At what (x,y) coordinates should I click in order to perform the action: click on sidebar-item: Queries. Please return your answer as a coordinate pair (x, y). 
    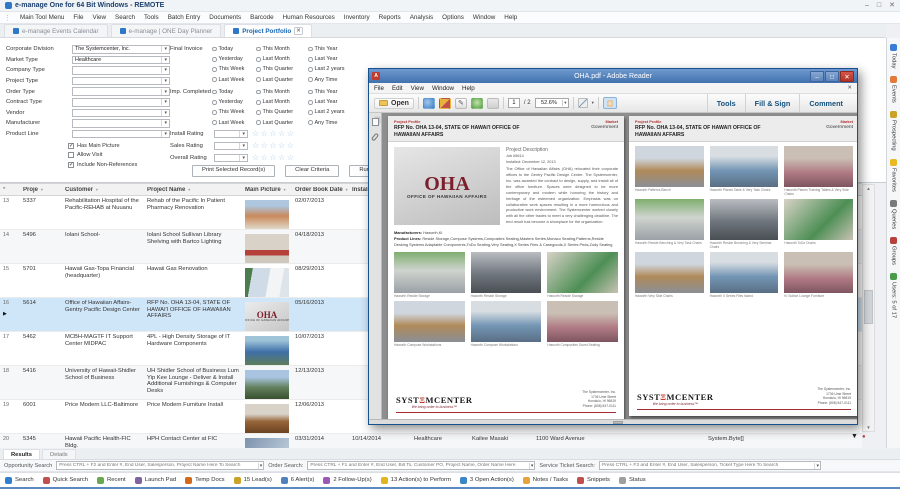
    Looking at the image, I should click on (893, 214).